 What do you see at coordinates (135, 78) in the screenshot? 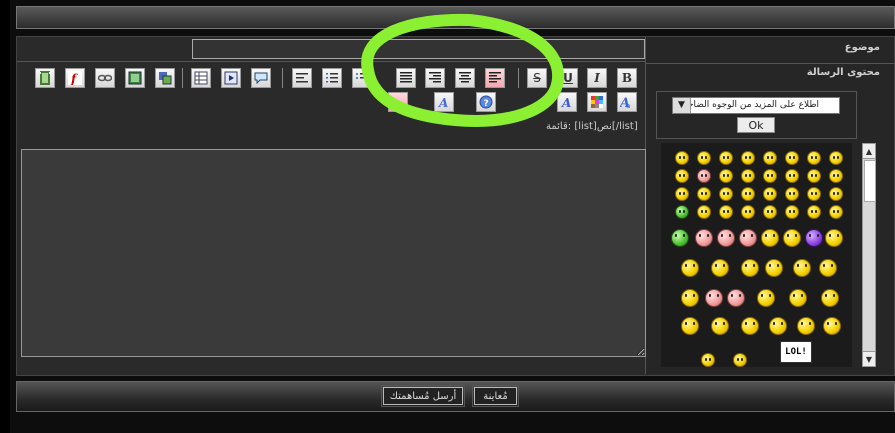
I see `image-icon` at bounding box center [135, 78].